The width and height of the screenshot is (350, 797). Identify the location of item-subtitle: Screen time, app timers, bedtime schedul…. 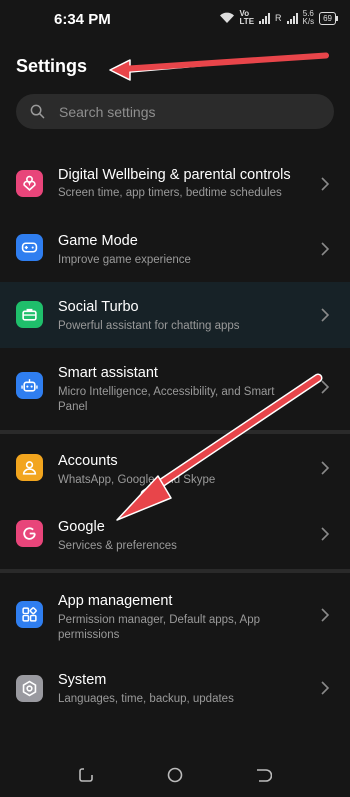
(170, 193).